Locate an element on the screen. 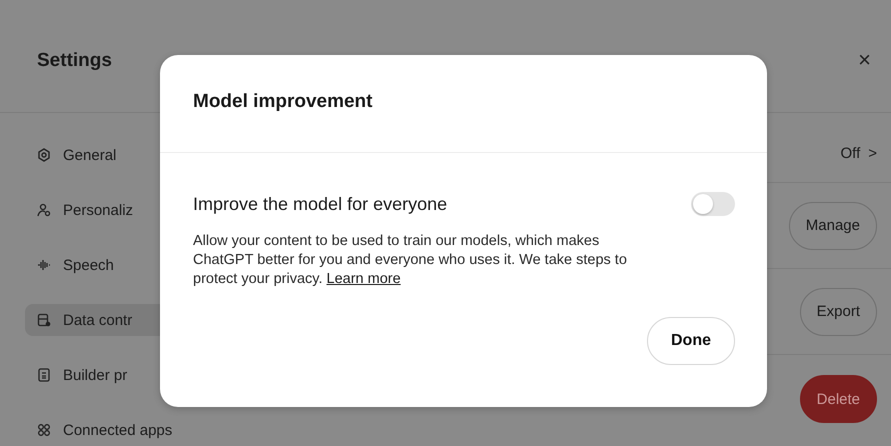  export-button: Export is located at coordinates (838, 312).